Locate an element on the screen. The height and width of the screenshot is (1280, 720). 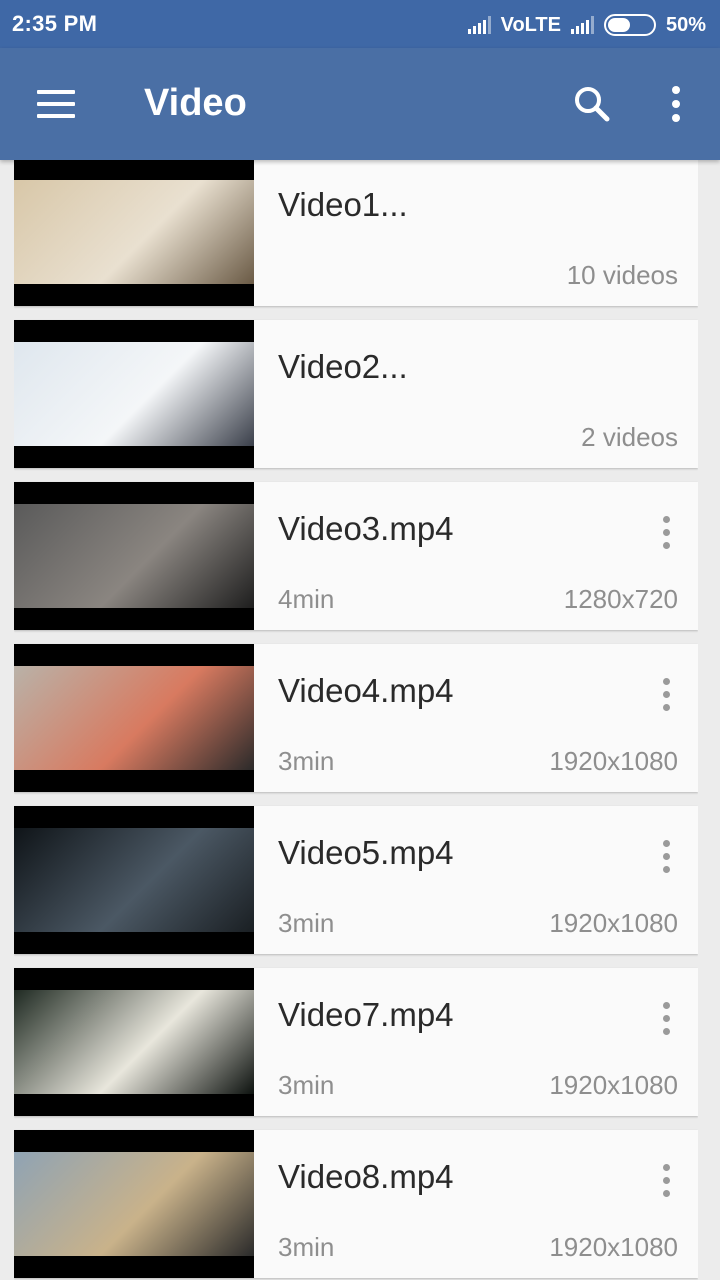
video-count: 2 videos is located at coordinates (629, 437).